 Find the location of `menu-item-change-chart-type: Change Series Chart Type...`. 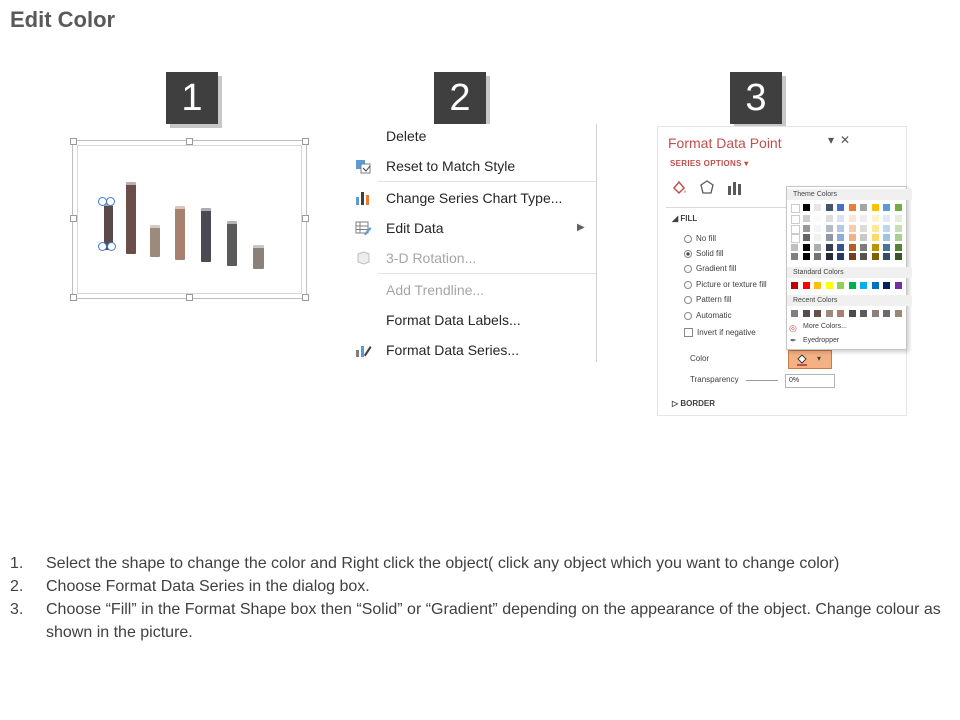

menu-item-change-chart-type: Change Series Chart Type... is located at coordinates (474, 198).